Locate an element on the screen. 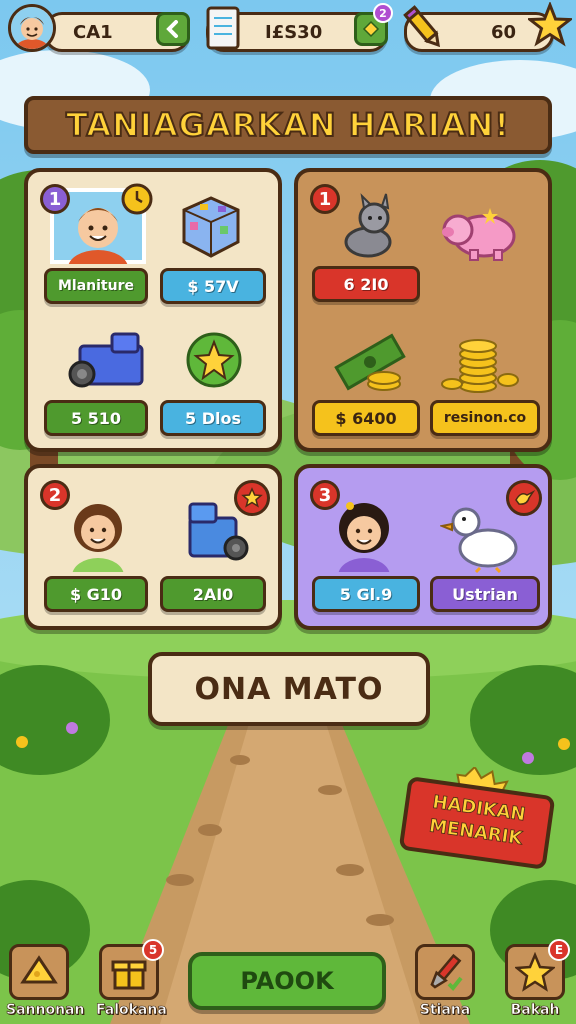 The width and height of the screenshot is (576, 1024). item-button: Ustrian is located at coordinates (485, 594).